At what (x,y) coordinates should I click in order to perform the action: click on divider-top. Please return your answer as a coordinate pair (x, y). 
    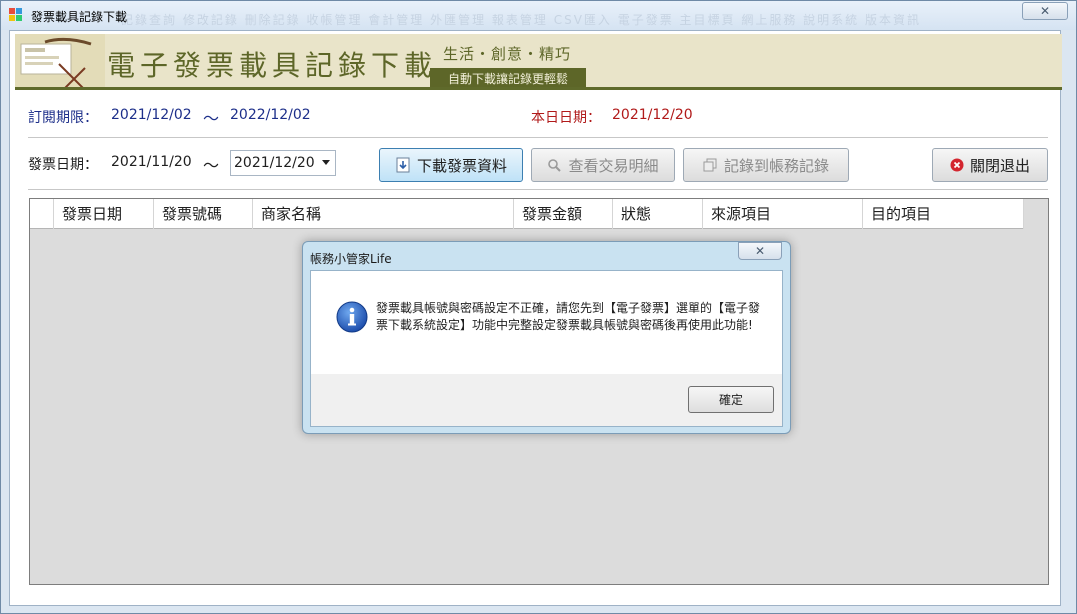
    Looking at the image, I should click on (538, 137).